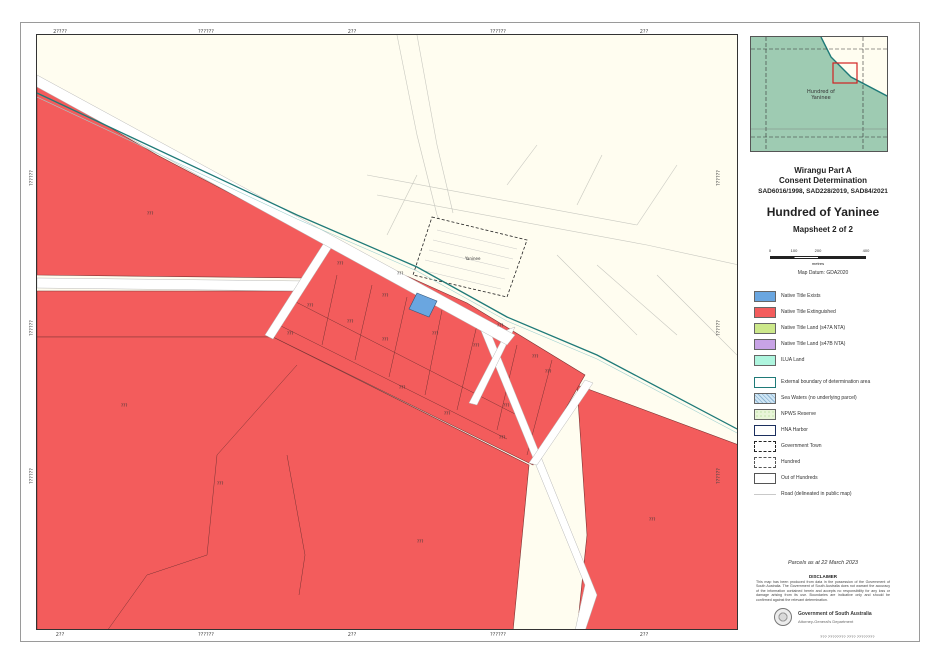  I want to click on legend-label: NPWS Reserve, so click(799, 414).